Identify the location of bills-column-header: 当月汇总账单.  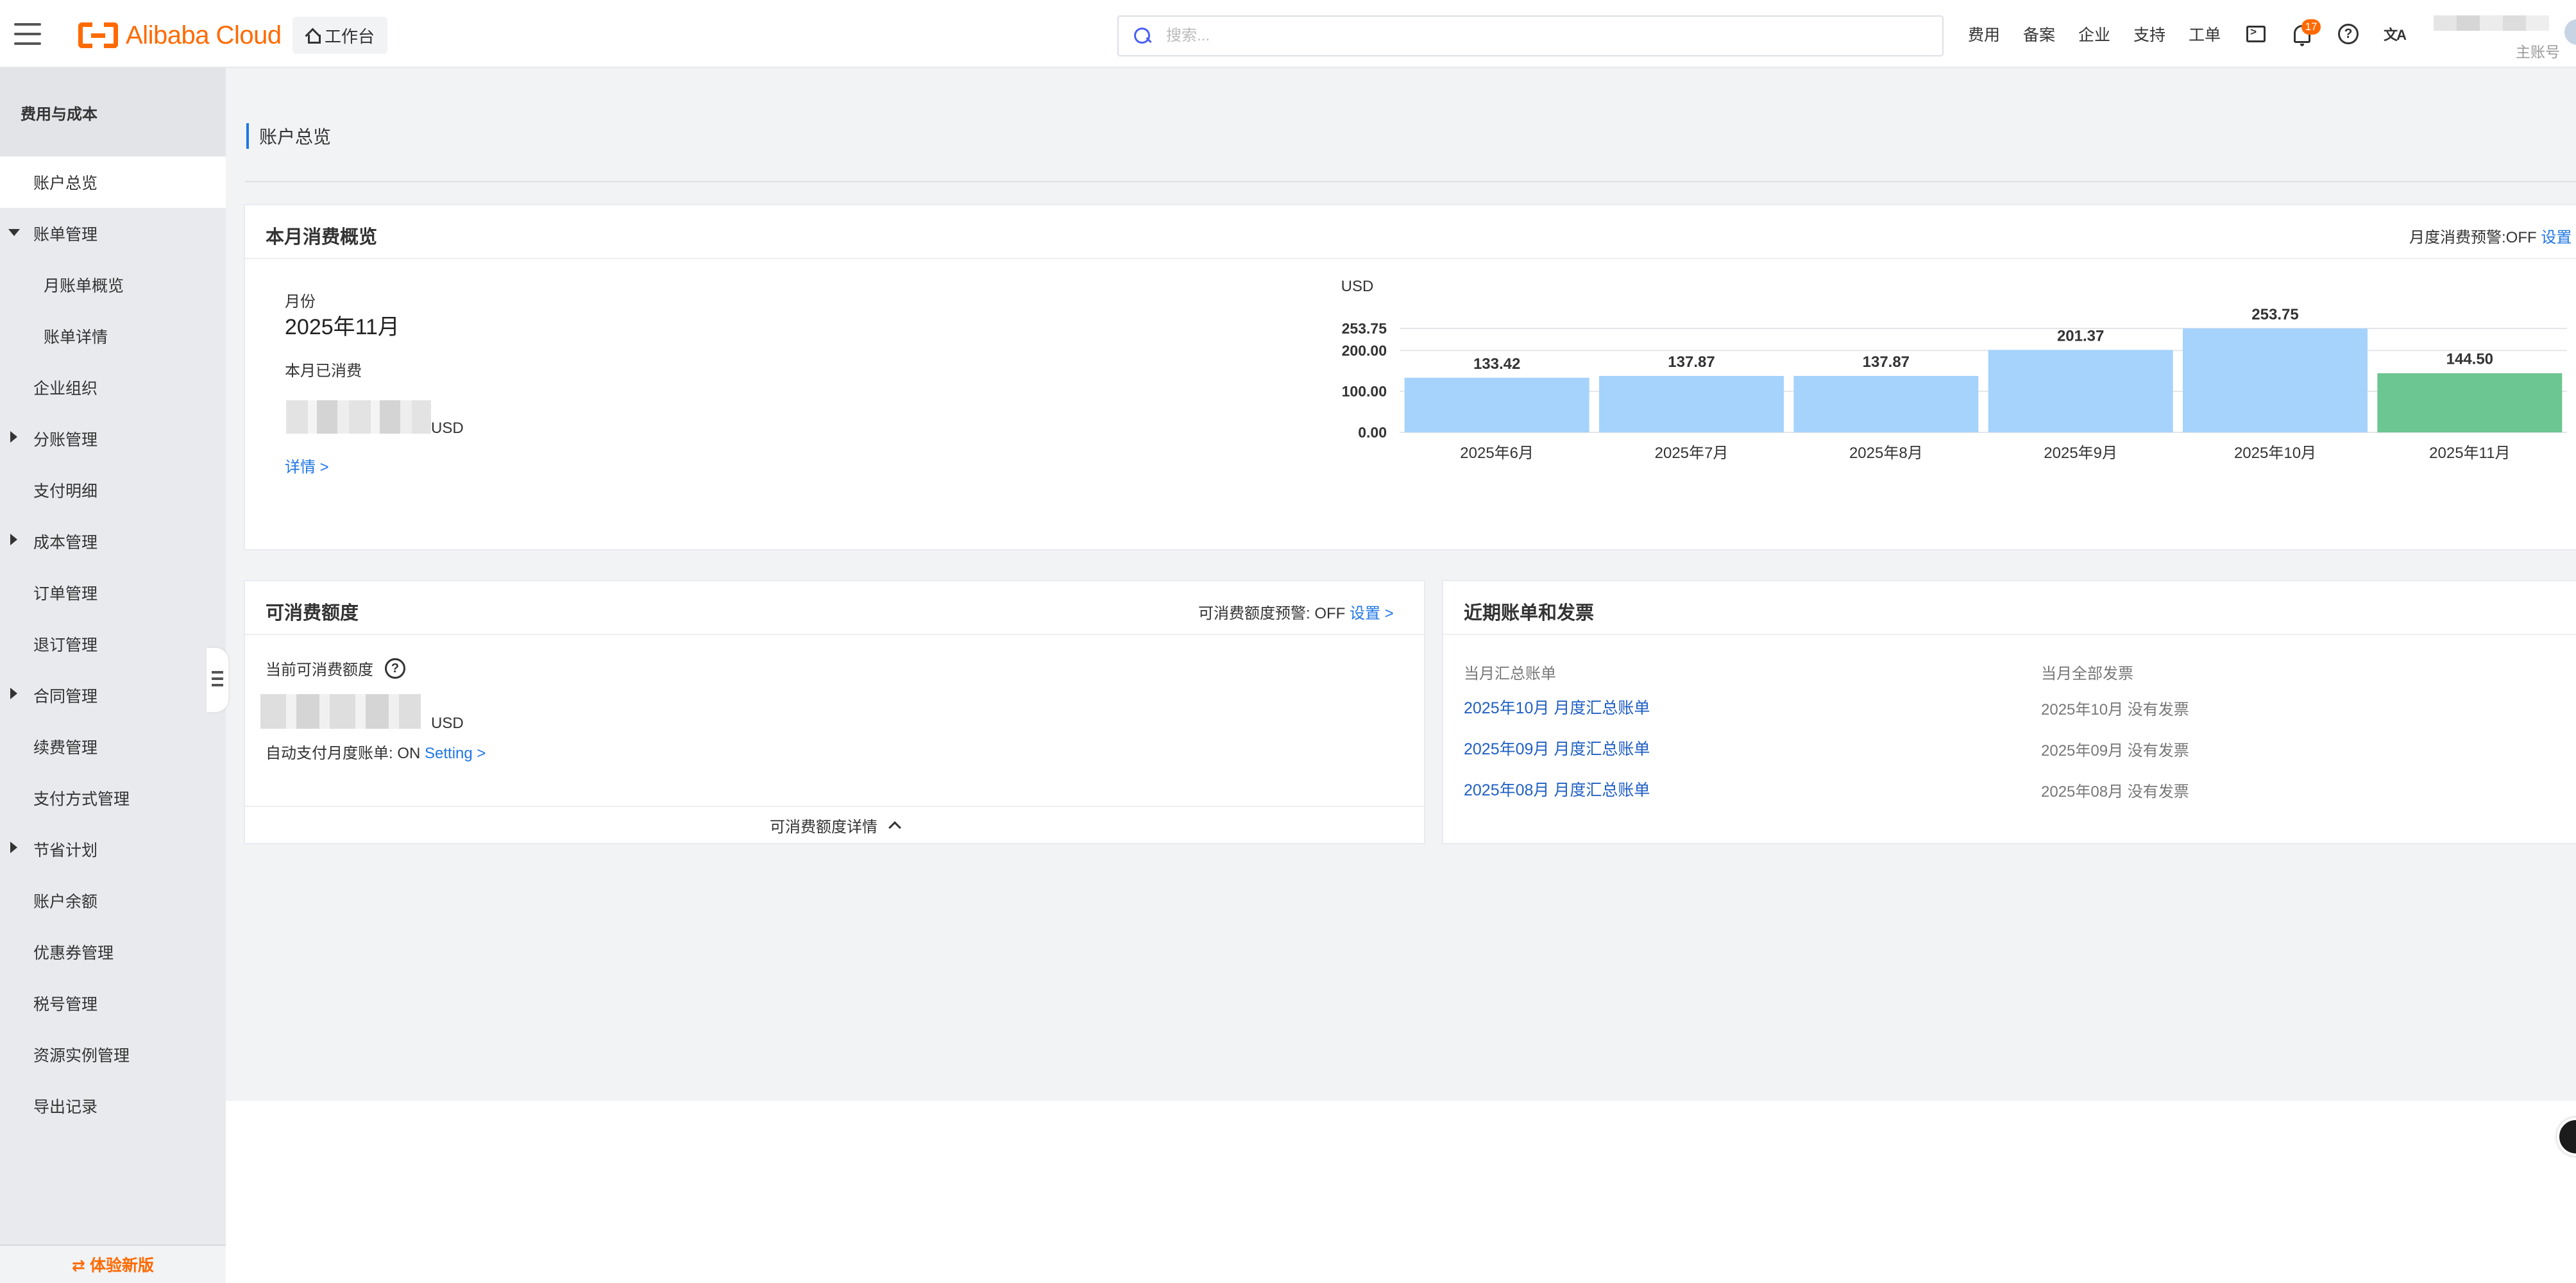
(1510, 674).